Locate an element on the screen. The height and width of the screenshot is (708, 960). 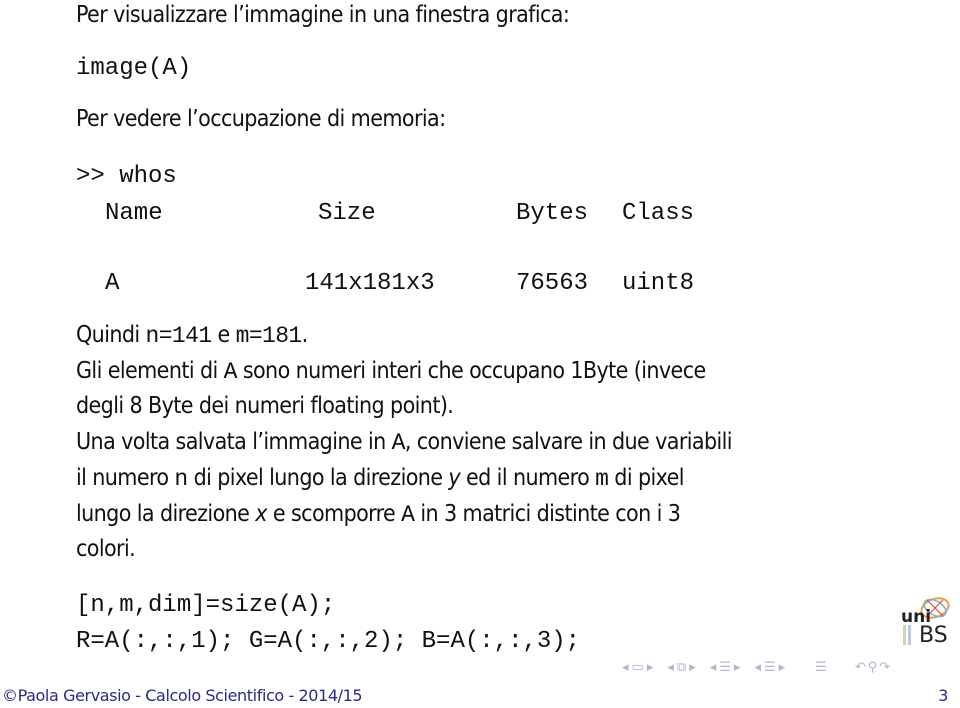
text: lungo la direzione is located at coordinates (166, 514).